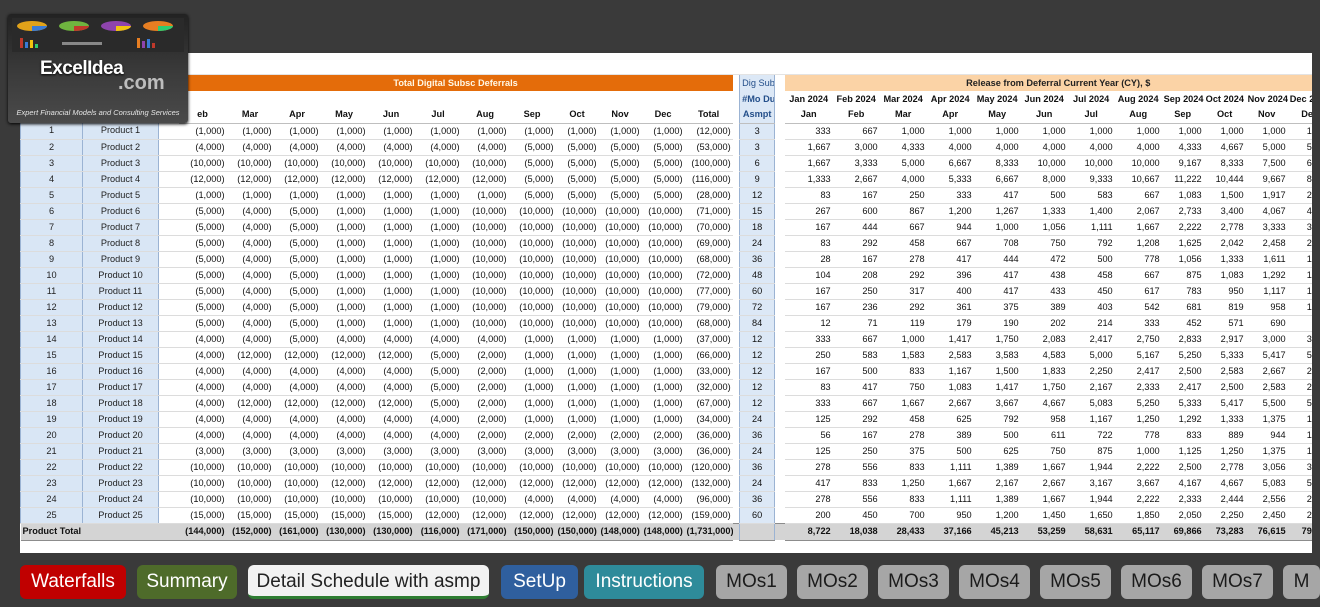 The width and height of the screenshot is (1320, 607). I want to click on release-cell: 1,944, so click(1091, 467).